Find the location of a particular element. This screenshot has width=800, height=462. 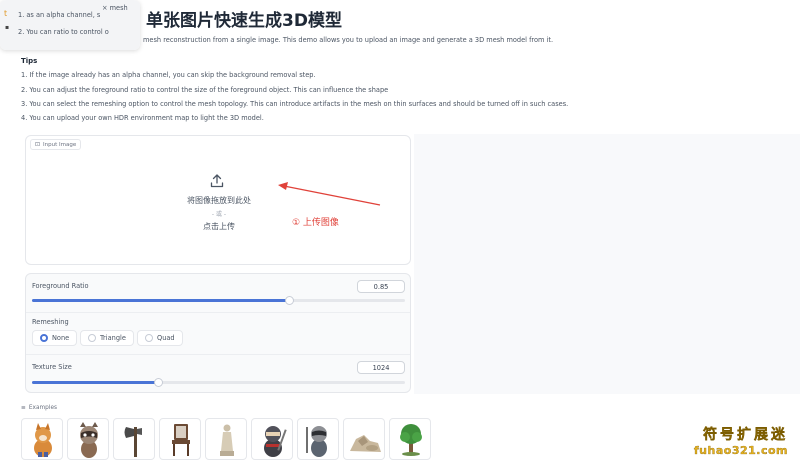

watermark-line-1: 符号扩展迷 is located at coordinates (745, 435).